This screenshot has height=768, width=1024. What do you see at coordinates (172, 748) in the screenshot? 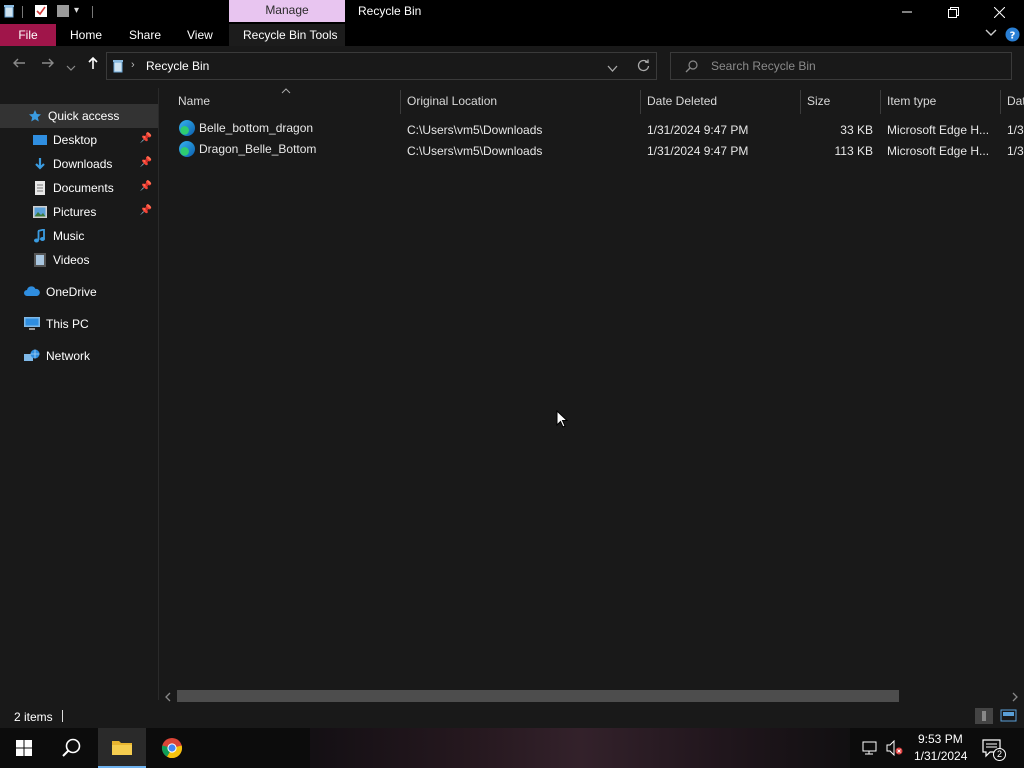
I see `chrome-taskbar-button` at bounding box center [172, 748].